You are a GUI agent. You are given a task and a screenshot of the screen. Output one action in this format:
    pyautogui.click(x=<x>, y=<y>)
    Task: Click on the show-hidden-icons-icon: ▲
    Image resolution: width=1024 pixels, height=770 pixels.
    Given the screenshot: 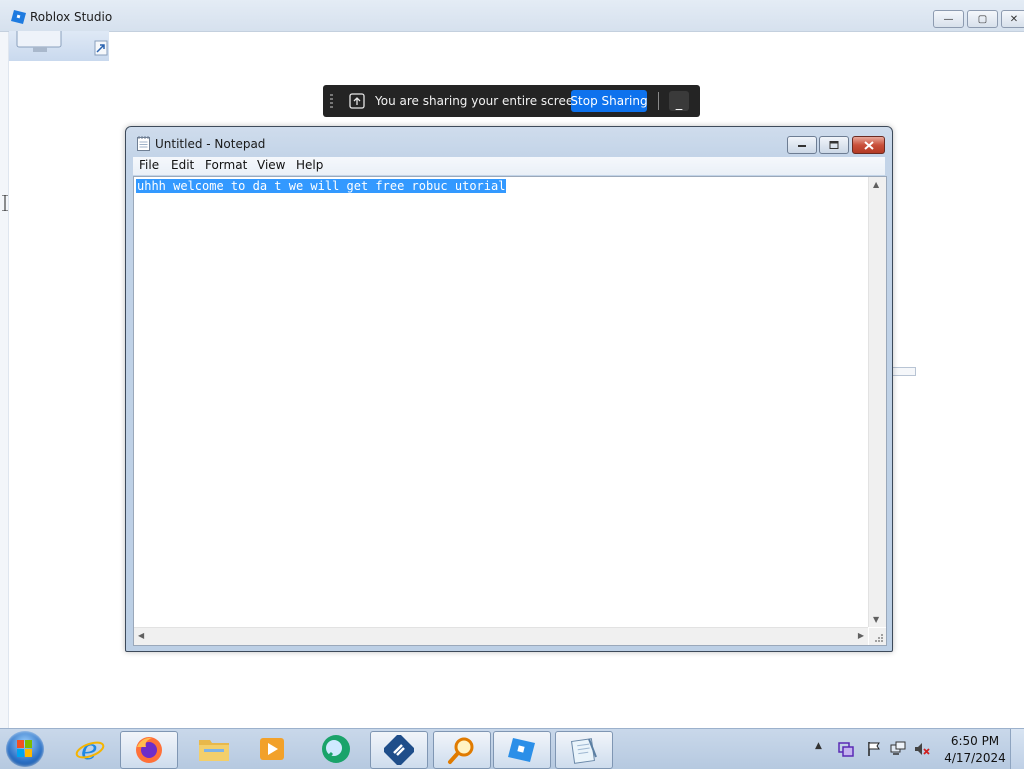 What is the action you would take?
    pyautogui.click(x=823, y=749)
    